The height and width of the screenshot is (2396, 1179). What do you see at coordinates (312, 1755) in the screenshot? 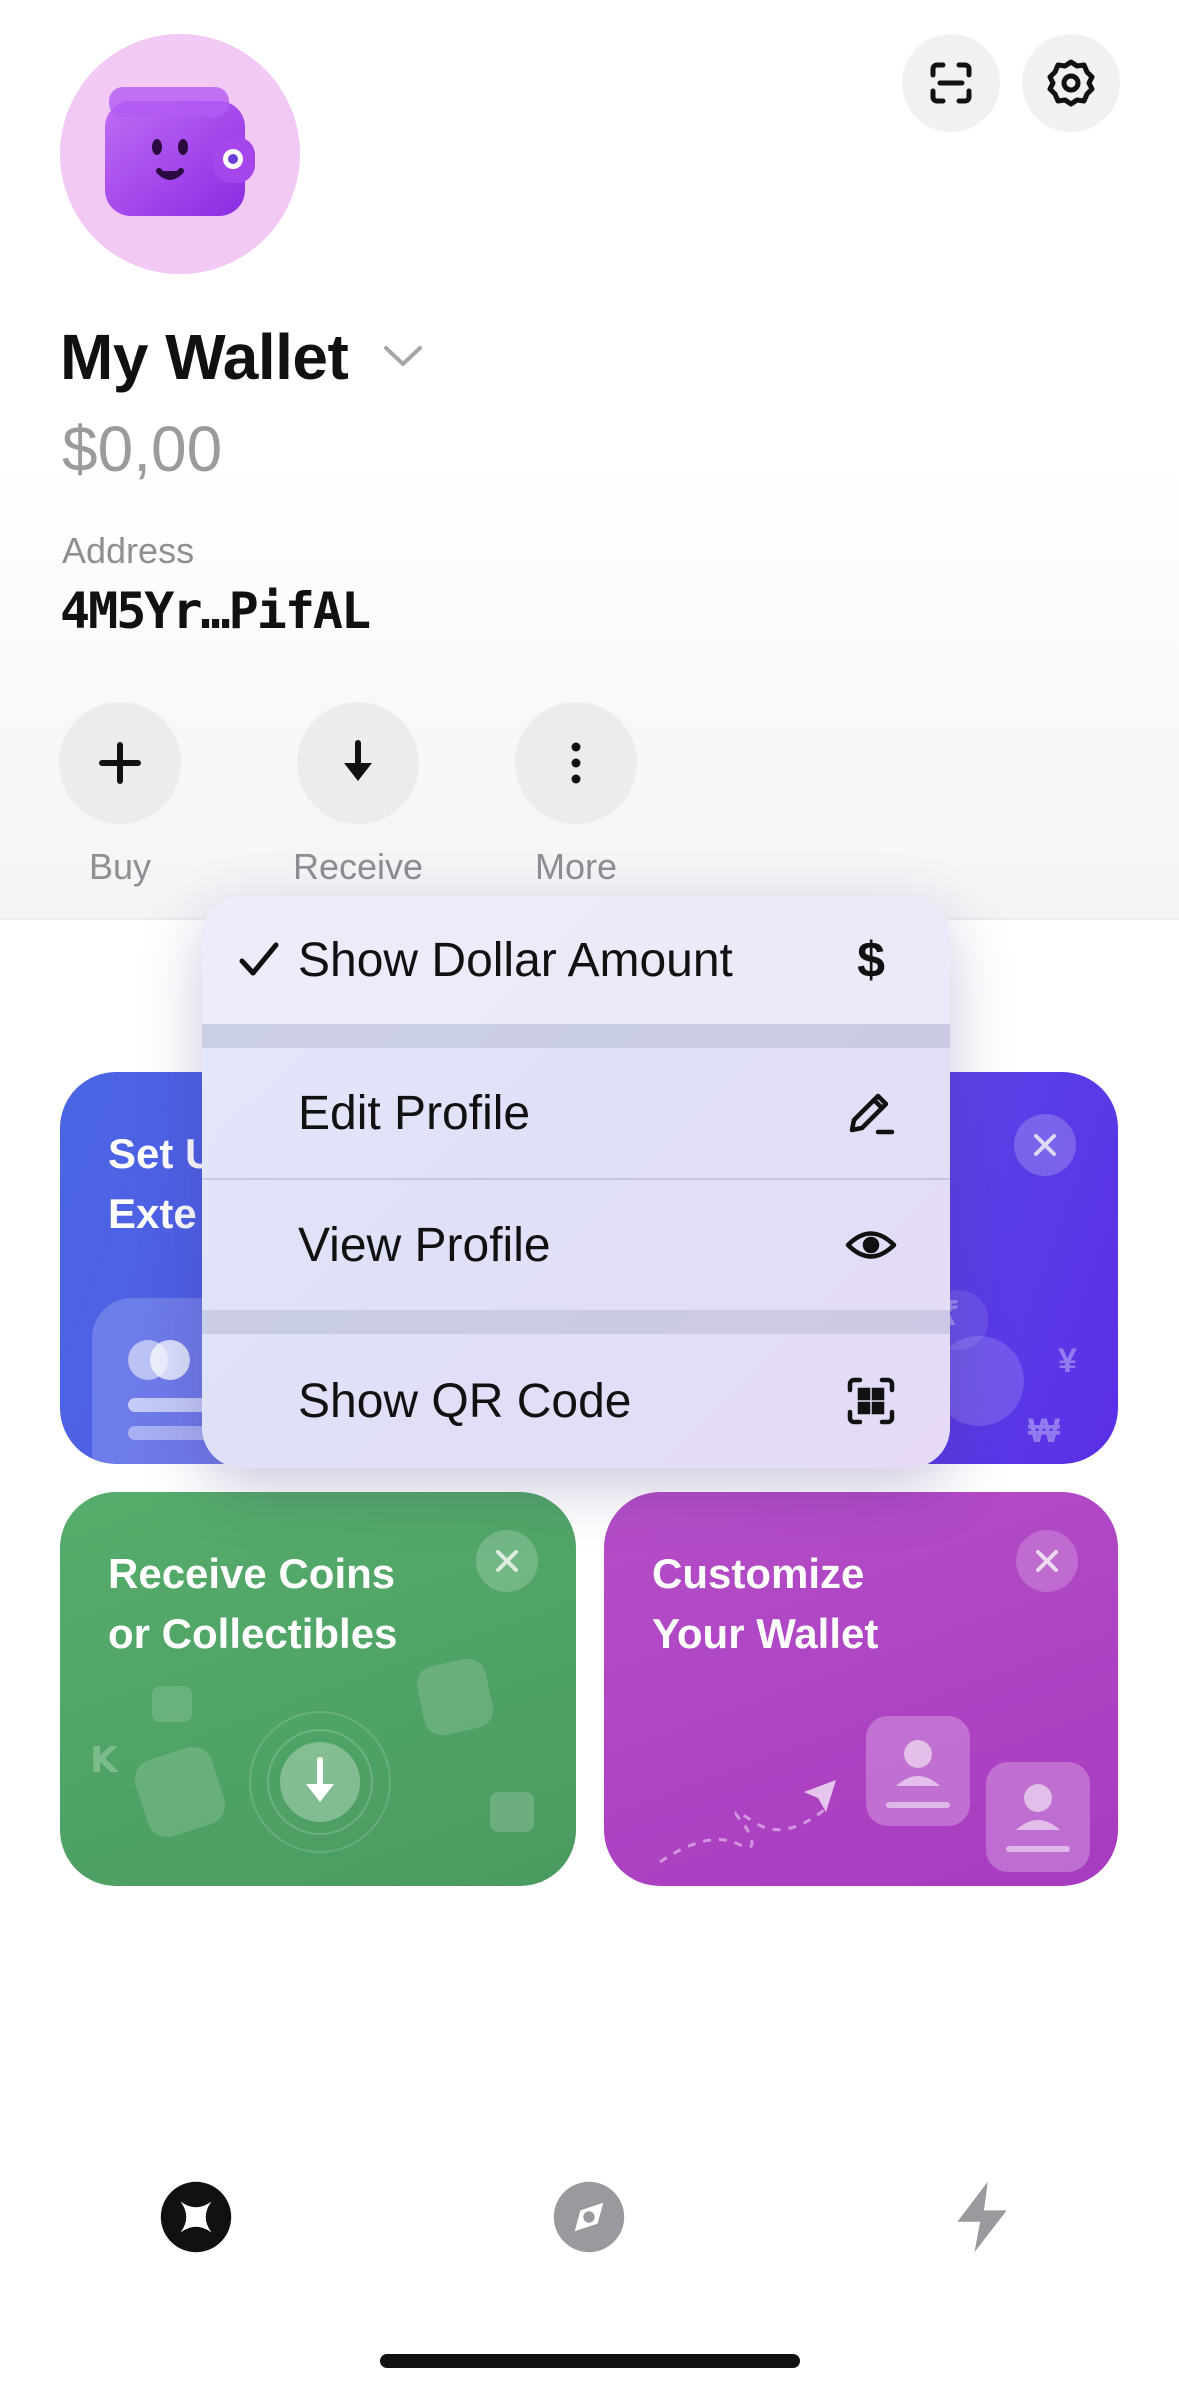
I see `receive-illustration: K` at bounding box center [312, 1755].